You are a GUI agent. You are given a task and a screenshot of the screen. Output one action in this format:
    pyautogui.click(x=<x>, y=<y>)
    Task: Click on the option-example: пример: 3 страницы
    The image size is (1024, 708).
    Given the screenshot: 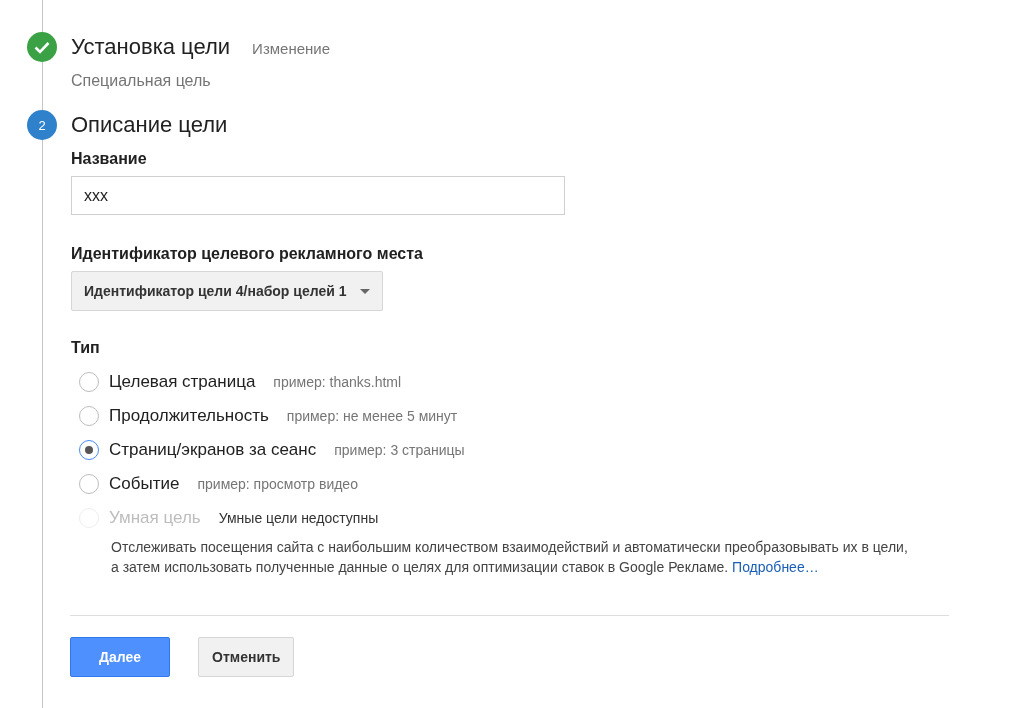 What is the action you would take?
    pyautogui.click(x=399, y=450)
    